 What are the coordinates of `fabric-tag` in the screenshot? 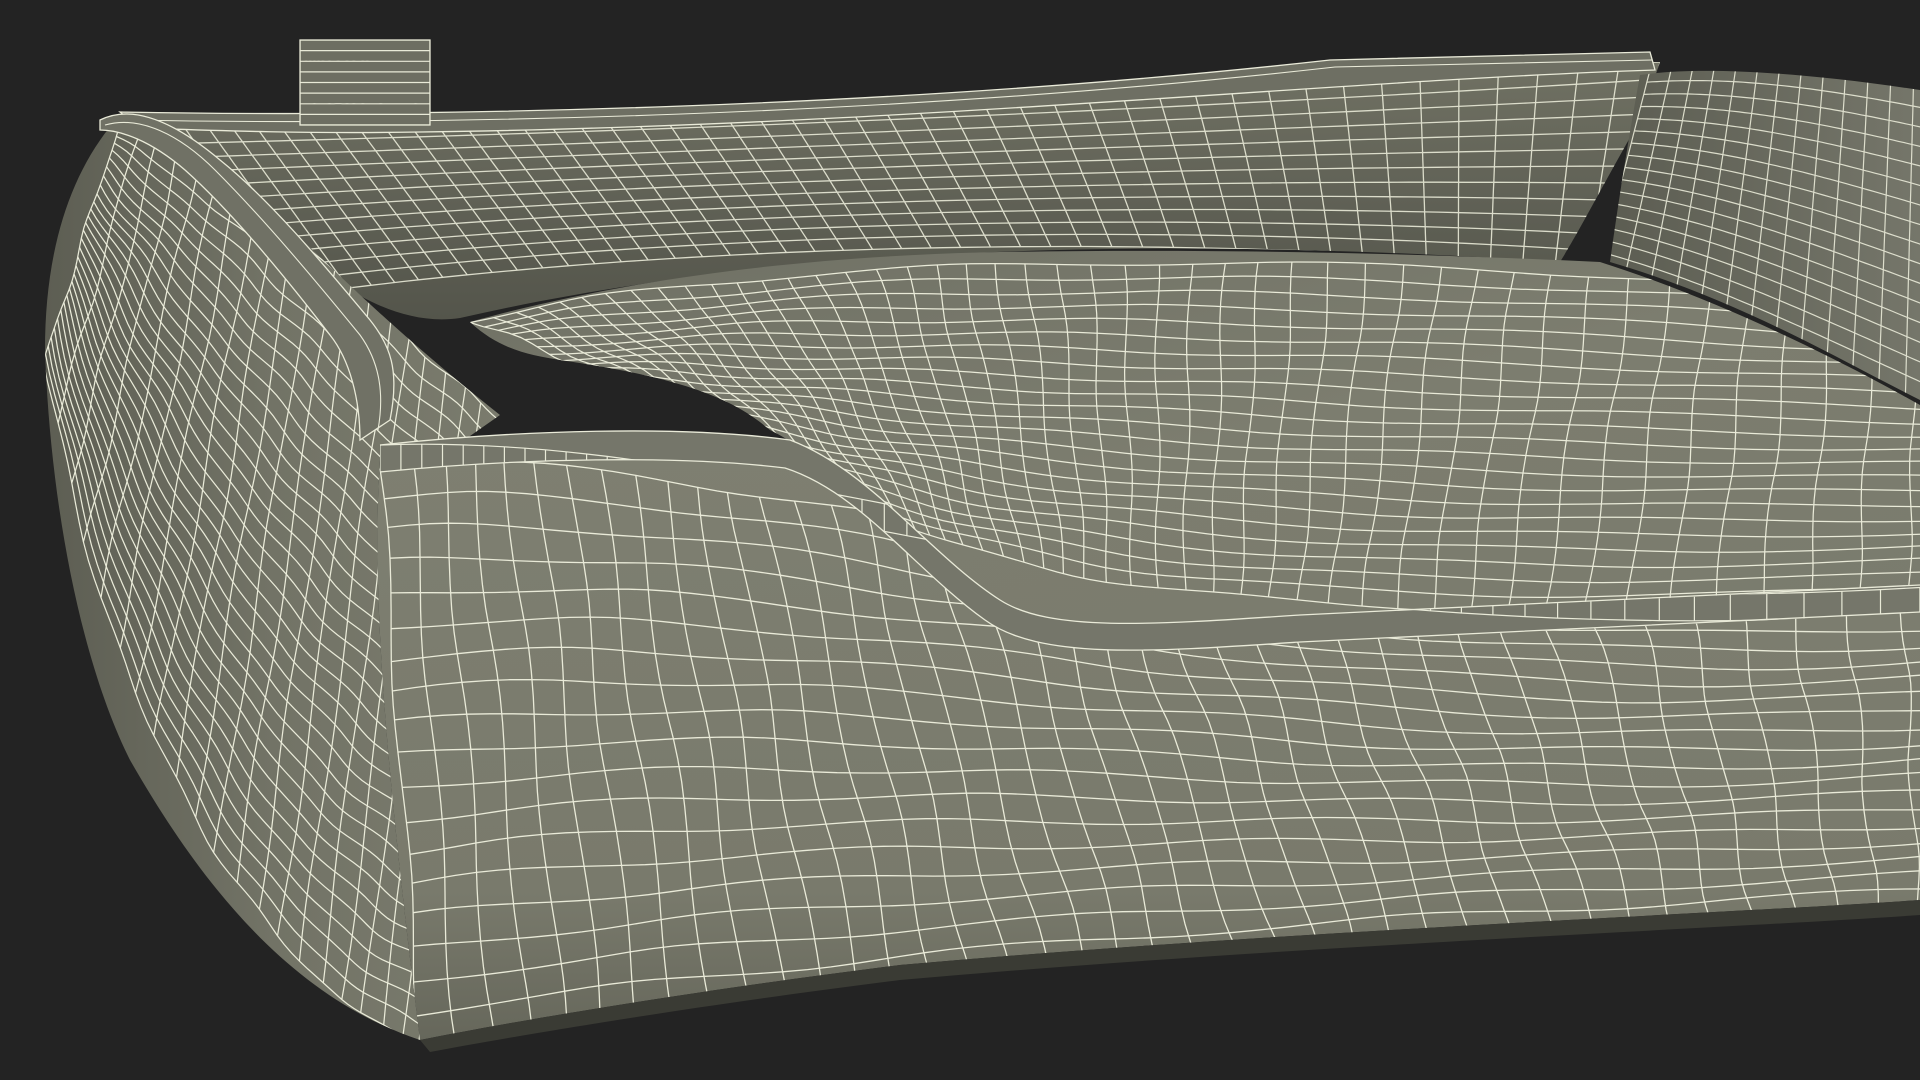 It's located at (365, 82).